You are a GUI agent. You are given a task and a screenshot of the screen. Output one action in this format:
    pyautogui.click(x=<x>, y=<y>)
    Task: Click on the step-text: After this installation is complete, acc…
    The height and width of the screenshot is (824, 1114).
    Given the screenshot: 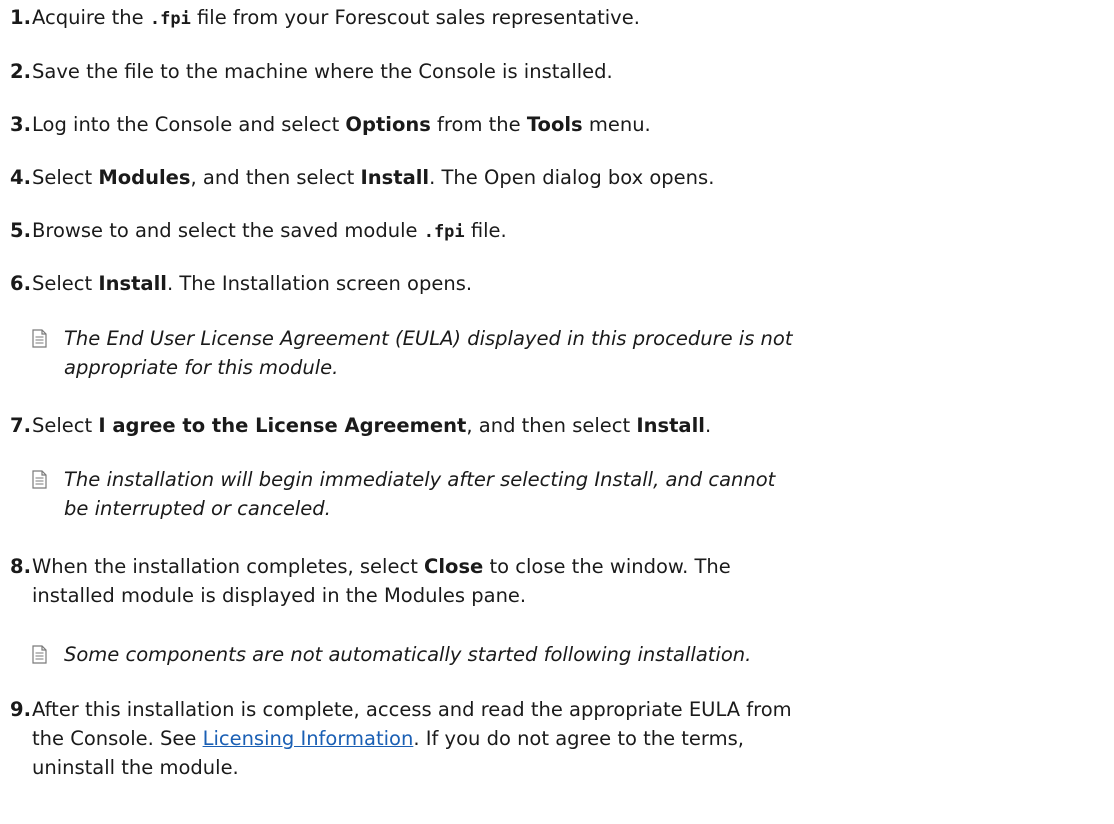 What is the action you would take?
    pyautogui.click(x=412, y=738)
    